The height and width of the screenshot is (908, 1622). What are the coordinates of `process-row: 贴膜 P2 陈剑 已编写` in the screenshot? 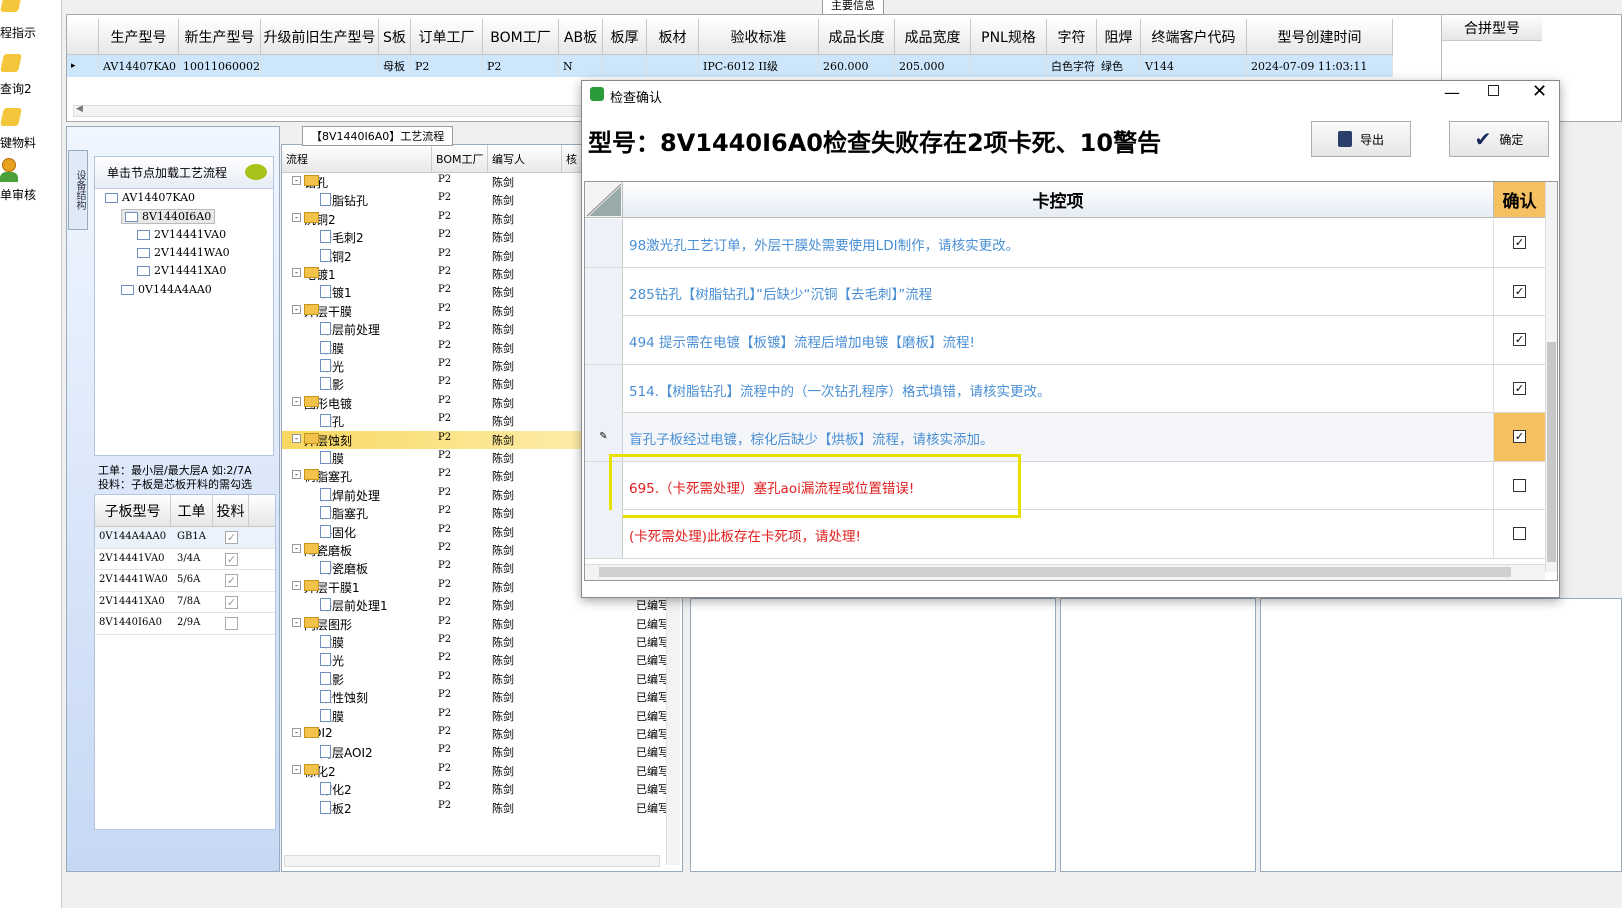 It's located at (482, 642).